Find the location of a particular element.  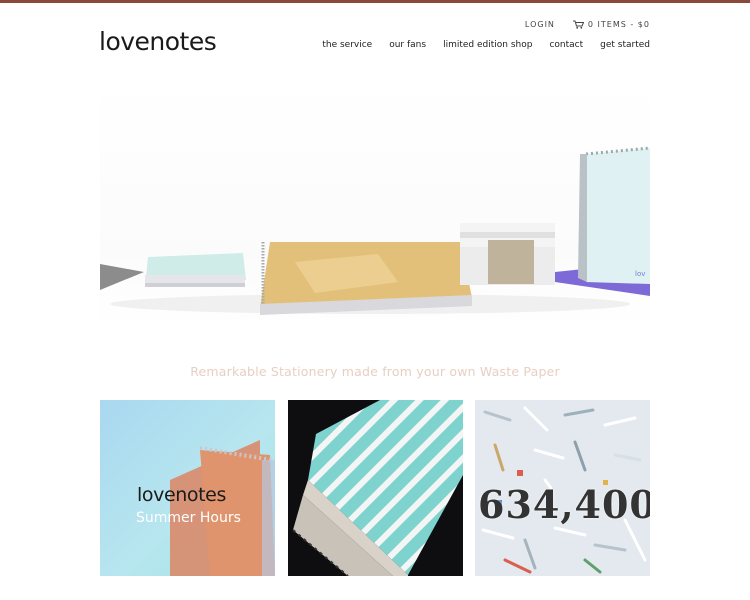

login-link: LOGIN is located at coordinates (540, 24).